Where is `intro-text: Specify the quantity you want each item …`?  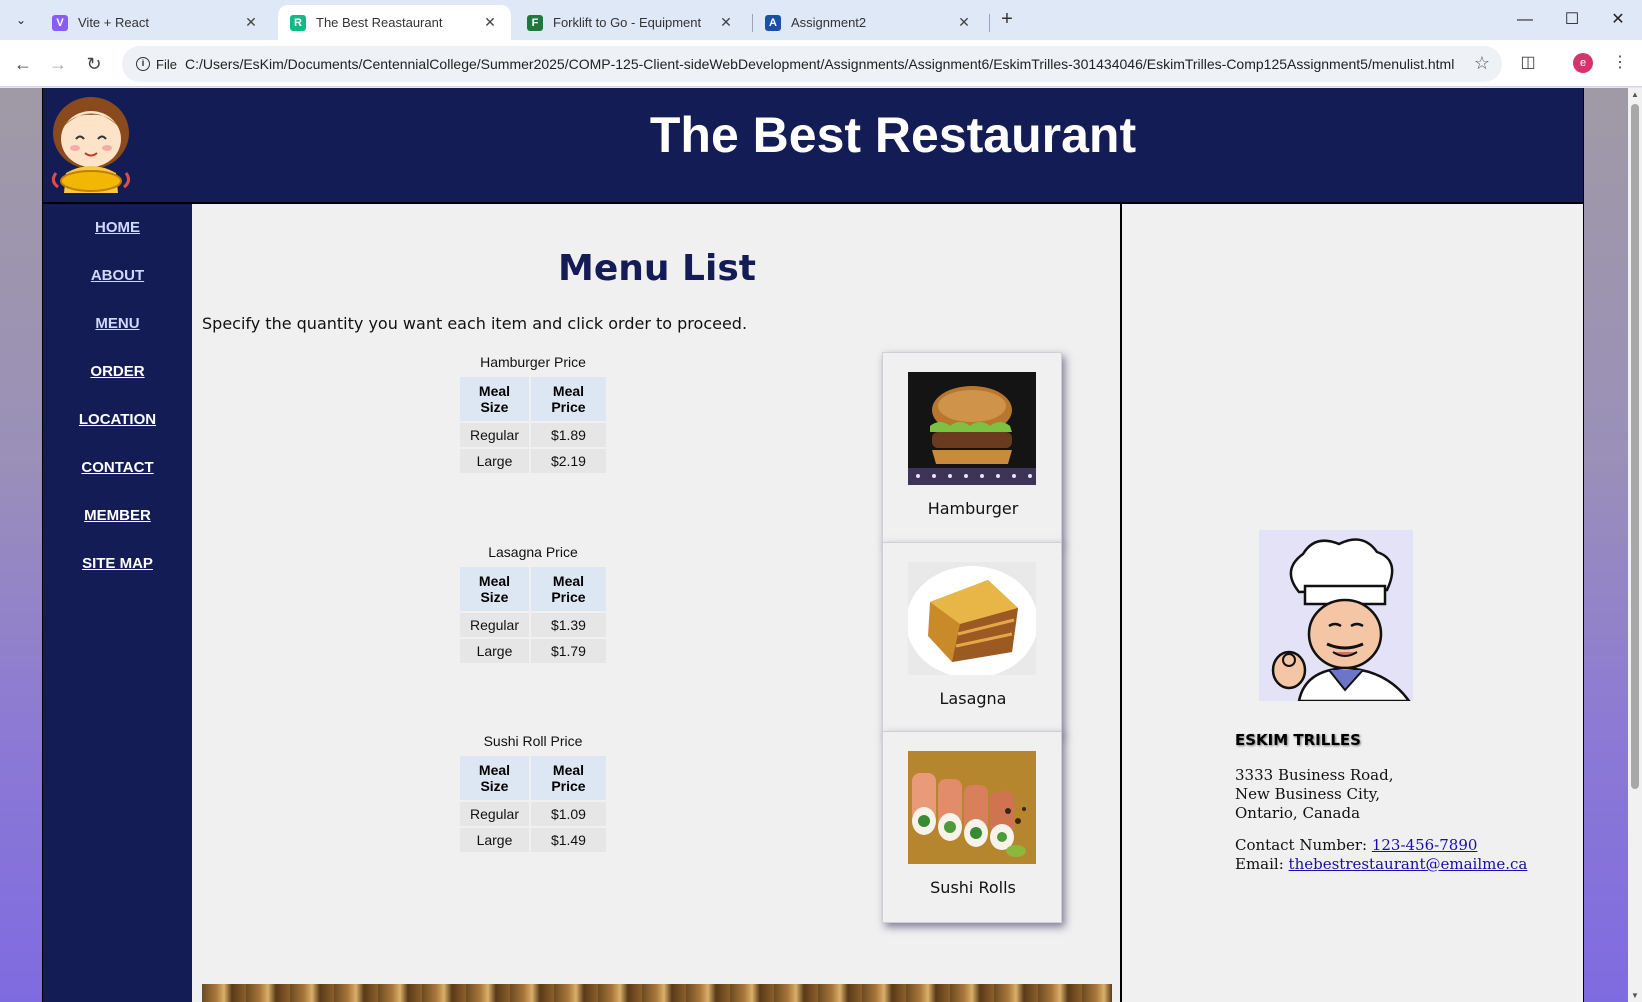
intro-text: Specify the quantity you want each item … is located at coordinates (475, 323).